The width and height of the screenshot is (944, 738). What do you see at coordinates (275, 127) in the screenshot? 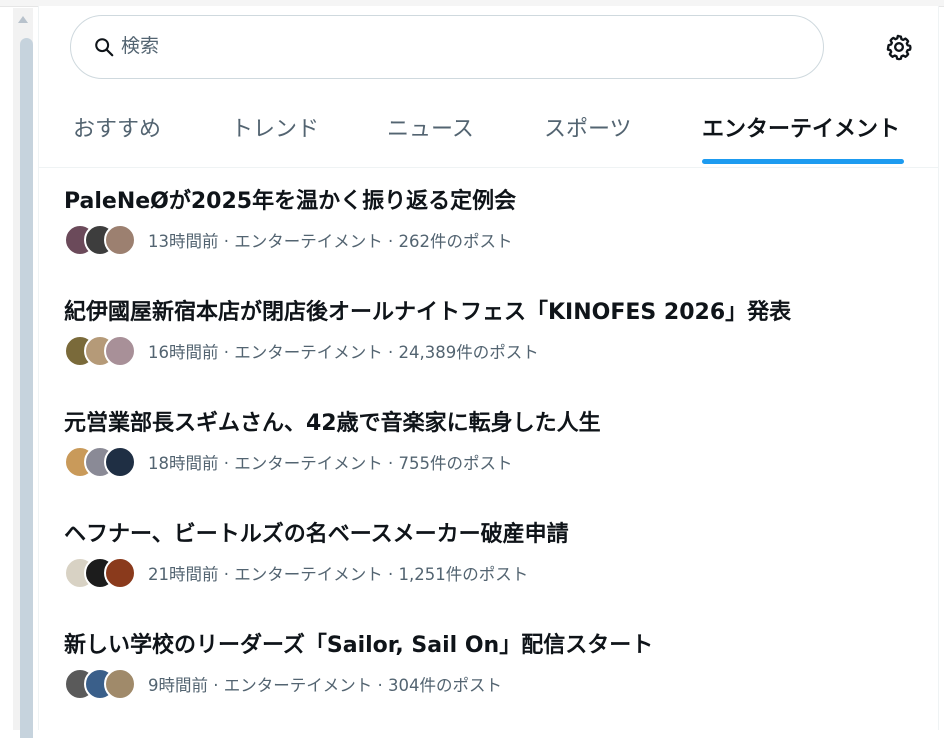
I see `tab-trending: トレンド` at bounding box center [275, 127].